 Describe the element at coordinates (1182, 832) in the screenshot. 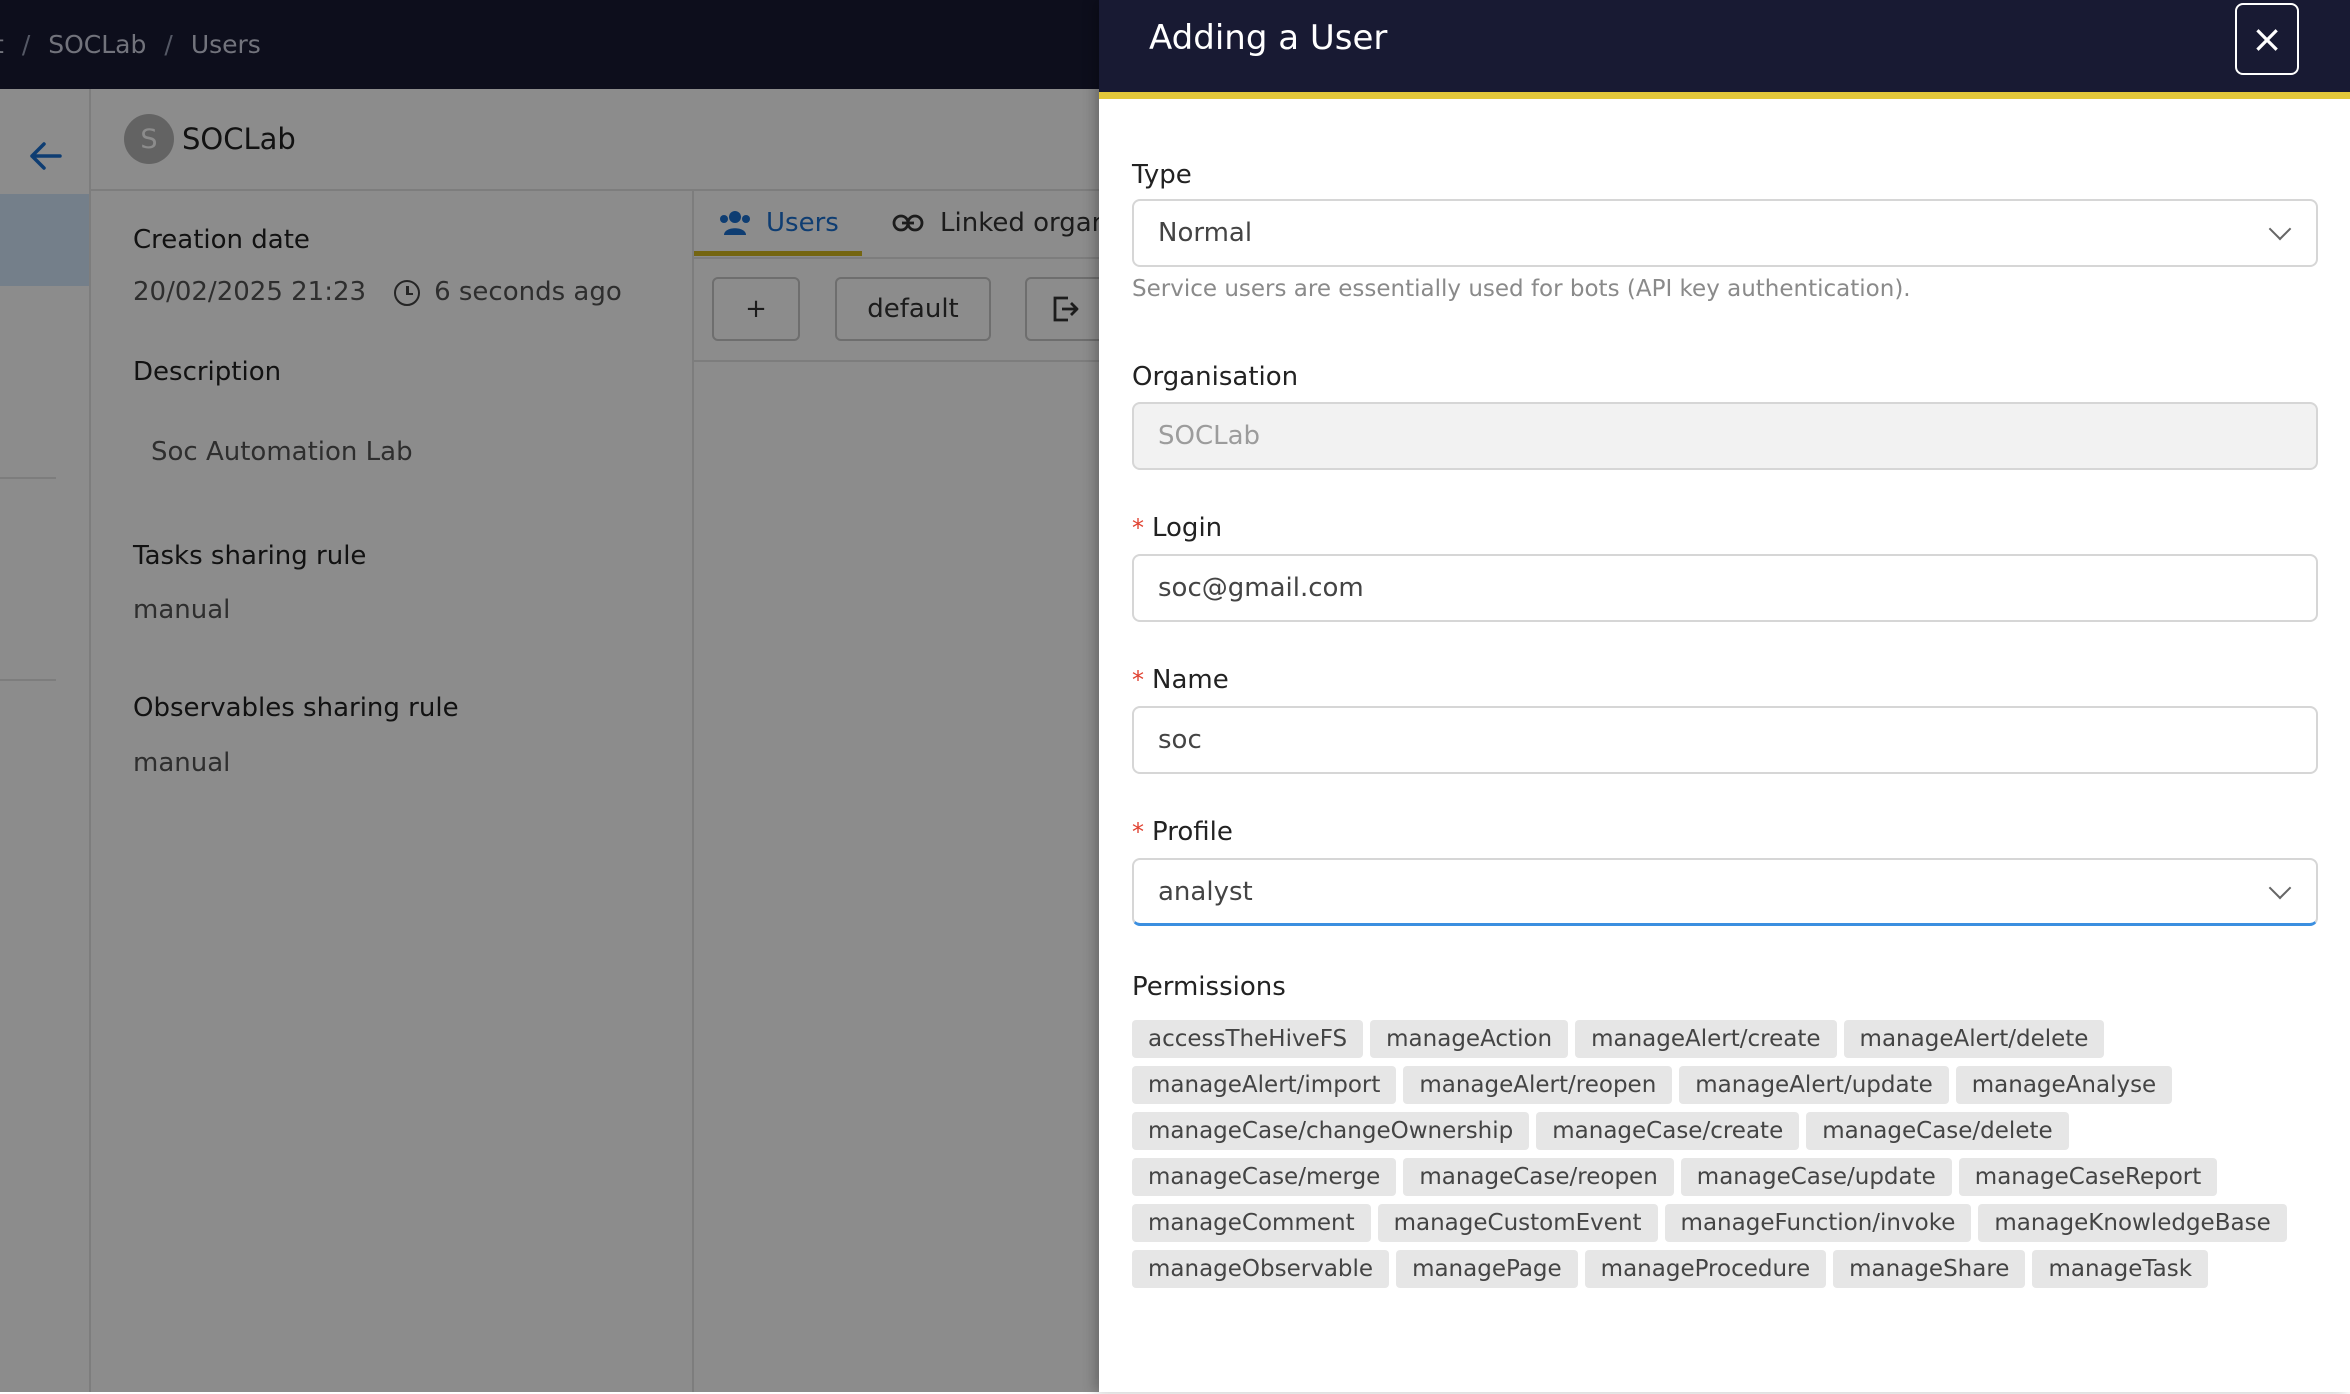

I see `profile-label: * Profile` at that location.